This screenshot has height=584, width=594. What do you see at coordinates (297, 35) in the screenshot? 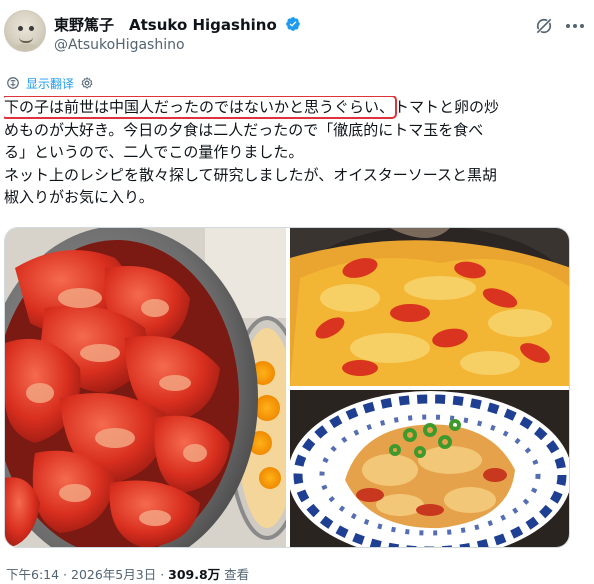
I see `tweet-header: 東野篤子 Atsuko Higashino @AtsukoHigashino` at bounding box center [297, 35].